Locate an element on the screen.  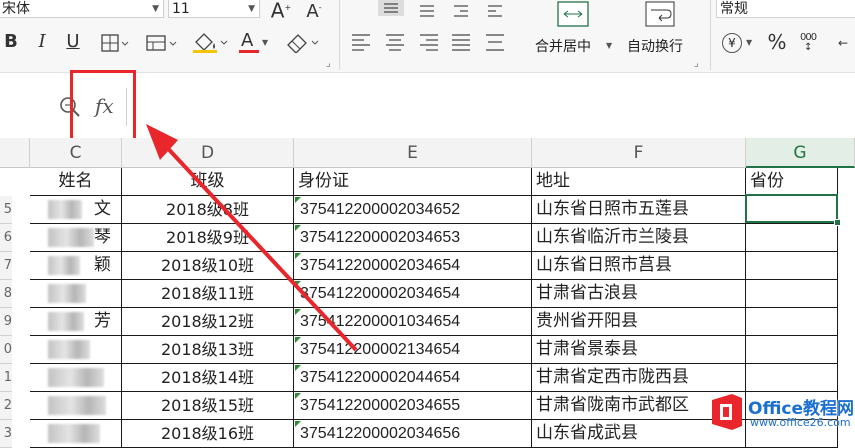
annotation-arrow is located at coordinates (252, 238).